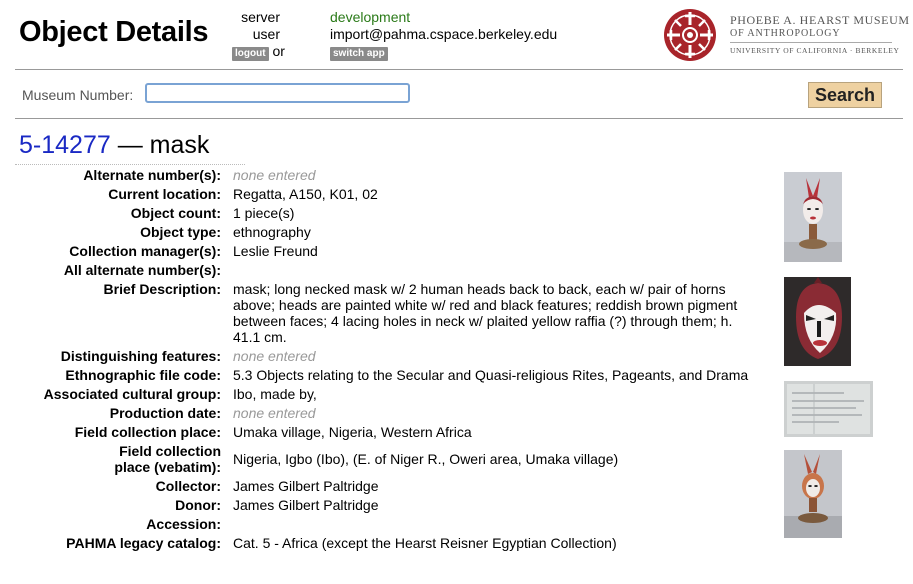 The image size is (913, 584). I want to click on field-value: 1 piece(s), so click(264, 213).